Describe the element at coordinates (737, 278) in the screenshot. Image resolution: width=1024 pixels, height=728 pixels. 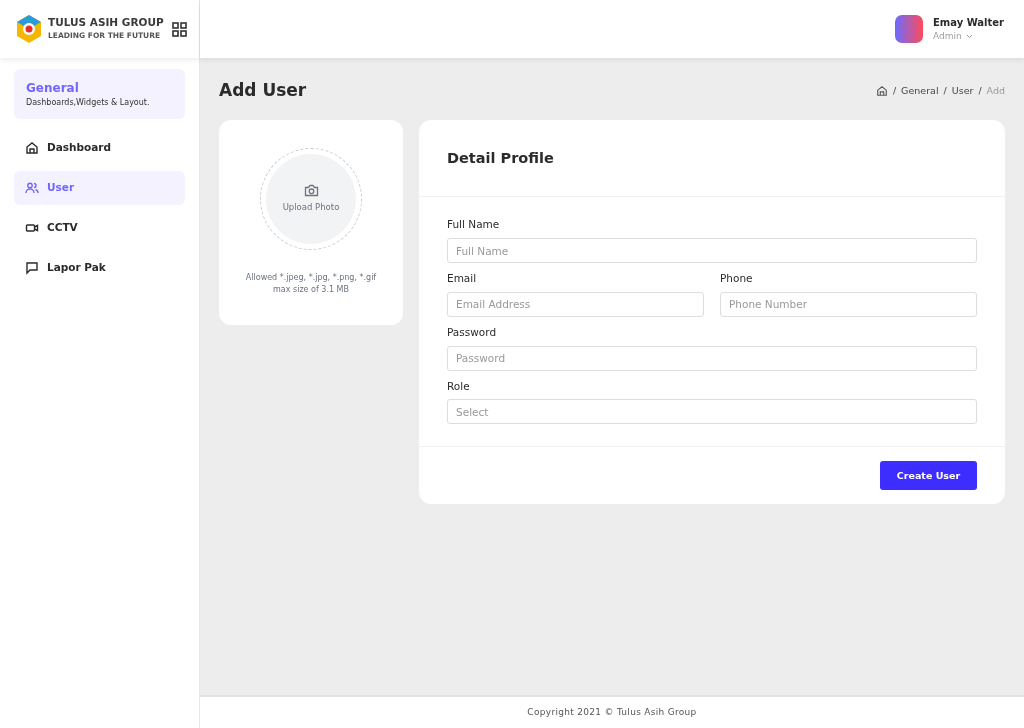
I see `field-label: Phone` at that location.